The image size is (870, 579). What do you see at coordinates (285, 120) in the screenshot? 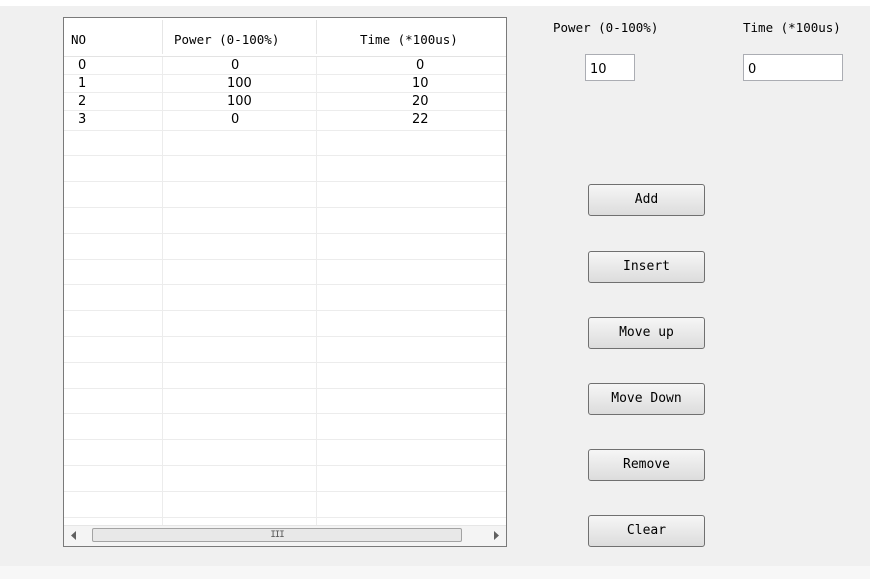
I see `table-row: 3 0 22` at bounding box center [285, 120].